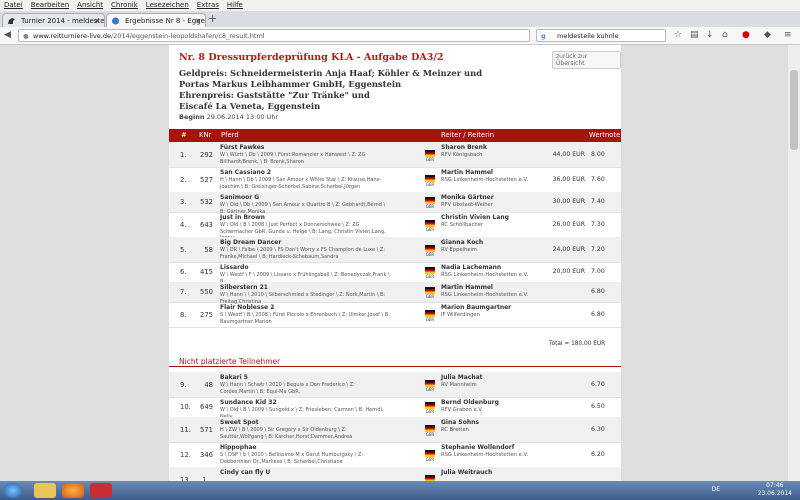  Describe the element at coordinates (13, 490) in the screenshot. I see `start-button-icon` at that location.